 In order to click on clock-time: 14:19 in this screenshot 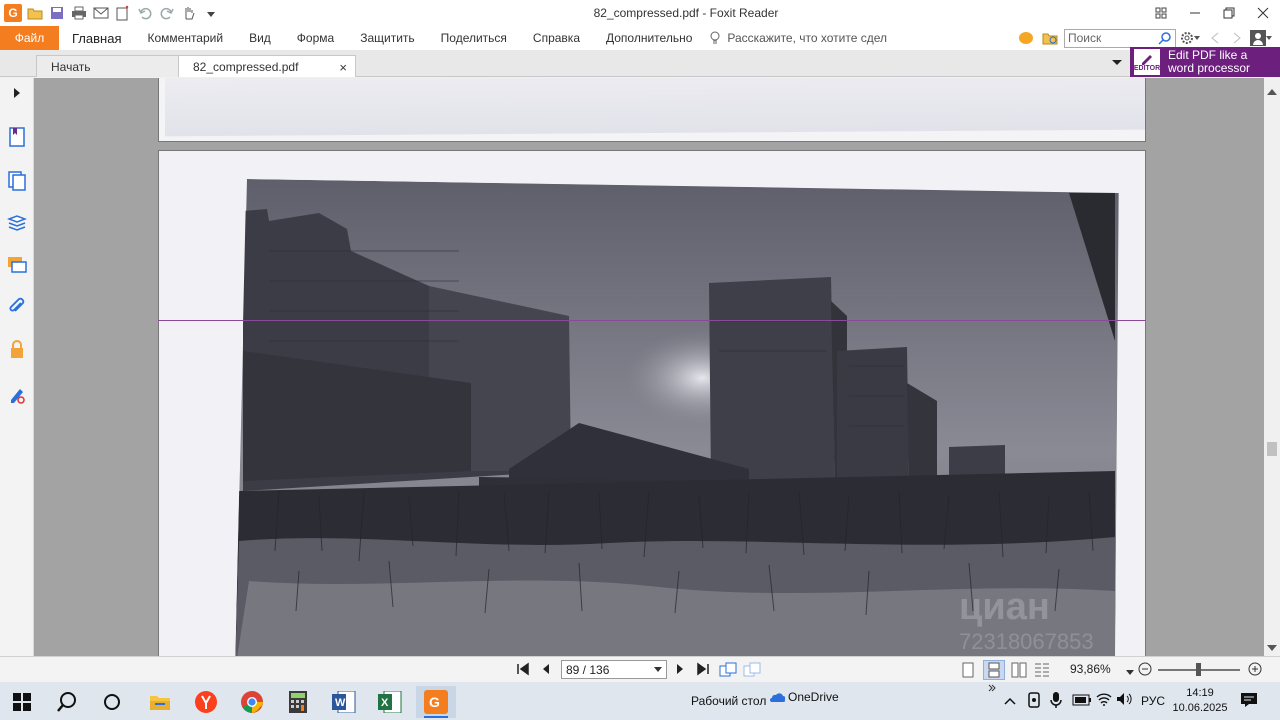, I will do `click(1200, 693)`.